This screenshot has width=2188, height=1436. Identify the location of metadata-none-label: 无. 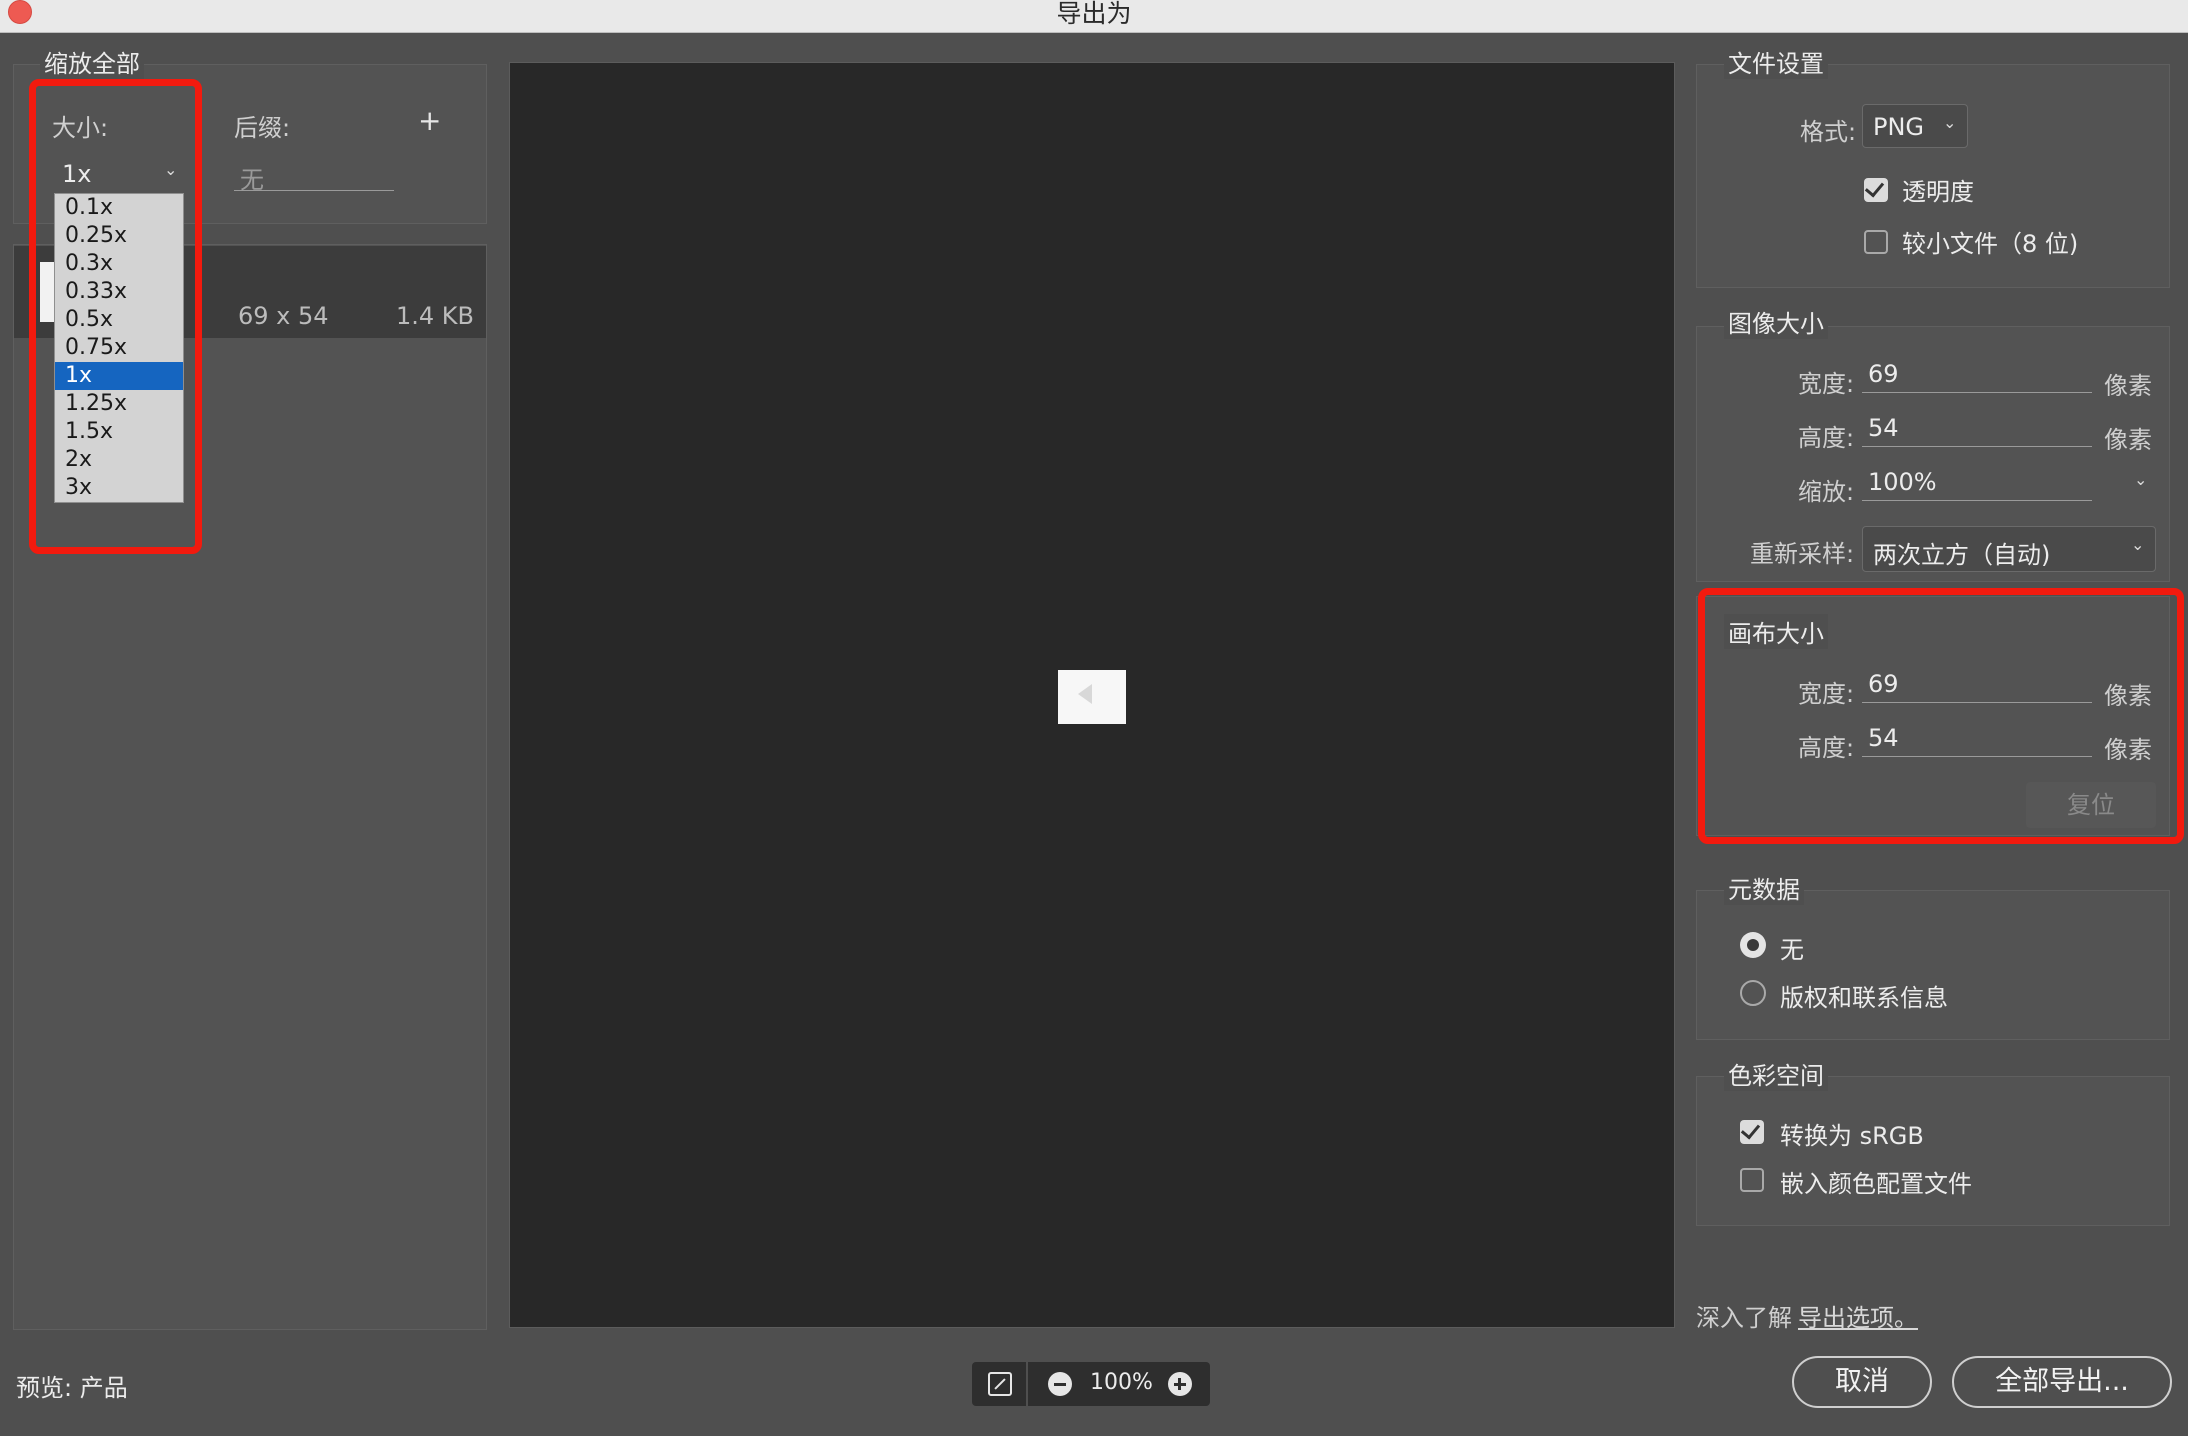
(1792, 950).